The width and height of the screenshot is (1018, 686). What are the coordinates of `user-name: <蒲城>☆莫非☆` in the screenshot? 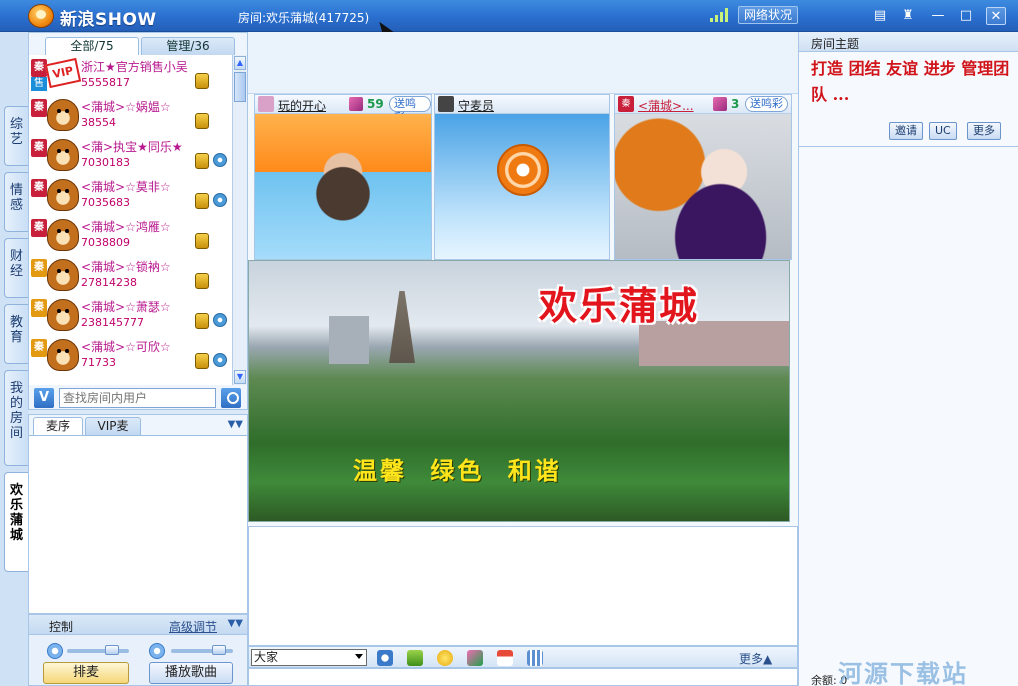 It's located at (126, 187).